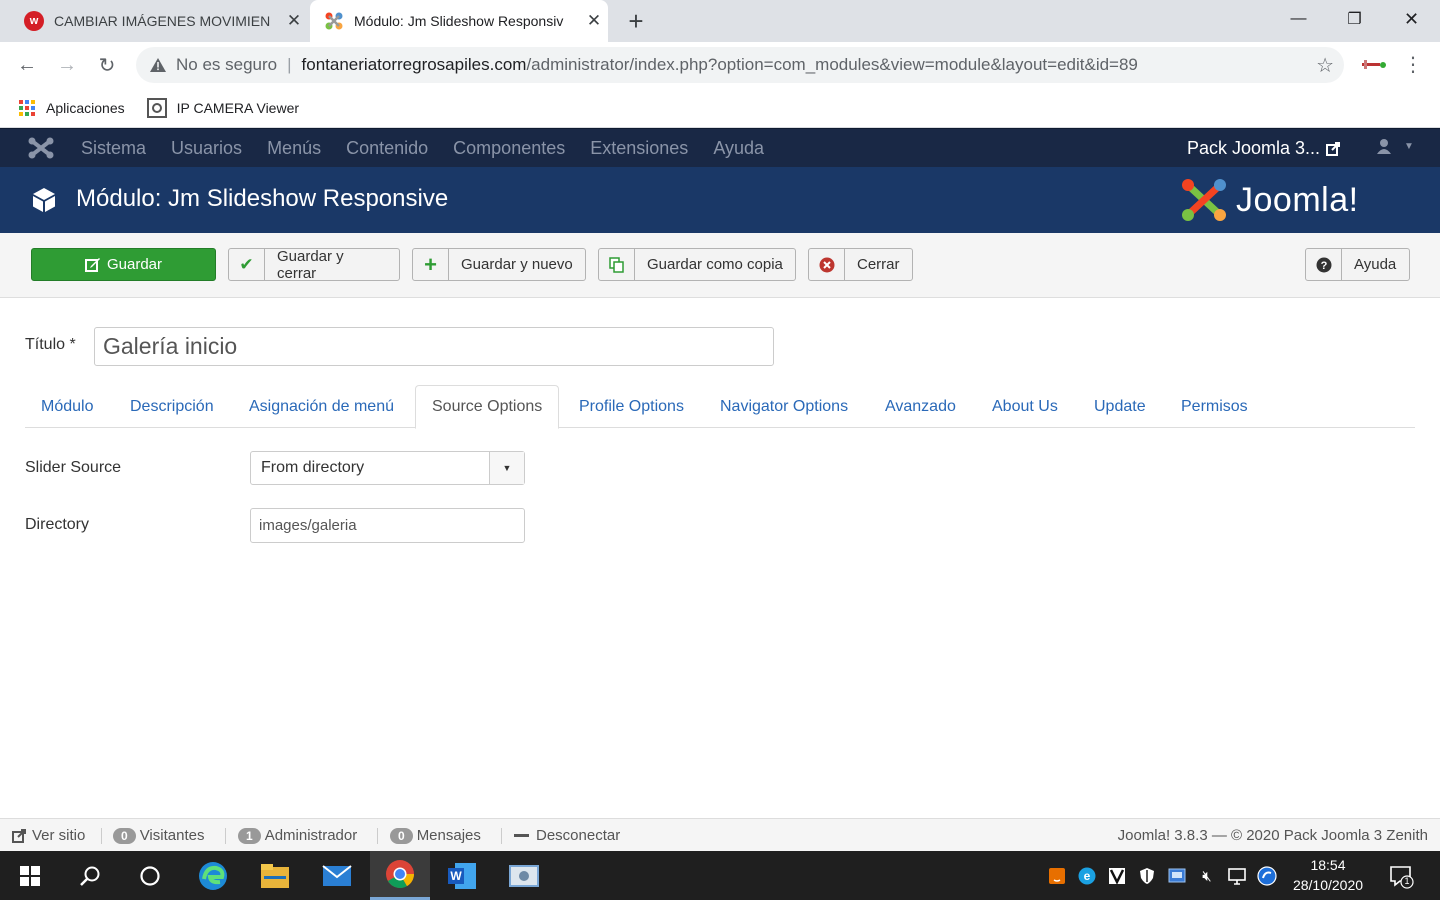 This screenshot has width=1440, height=900. Describe the element at coordinates (1057, 876) in the screenshot. I see `java-tray-icon` at that location.